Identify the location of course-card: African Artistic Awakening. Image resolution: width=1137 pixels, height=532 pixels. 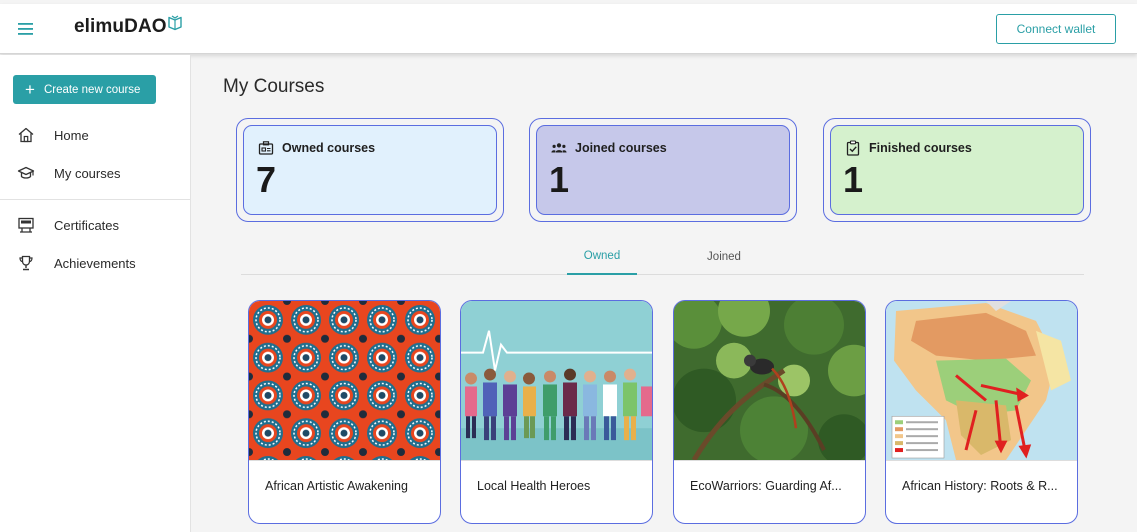
(344, 412).